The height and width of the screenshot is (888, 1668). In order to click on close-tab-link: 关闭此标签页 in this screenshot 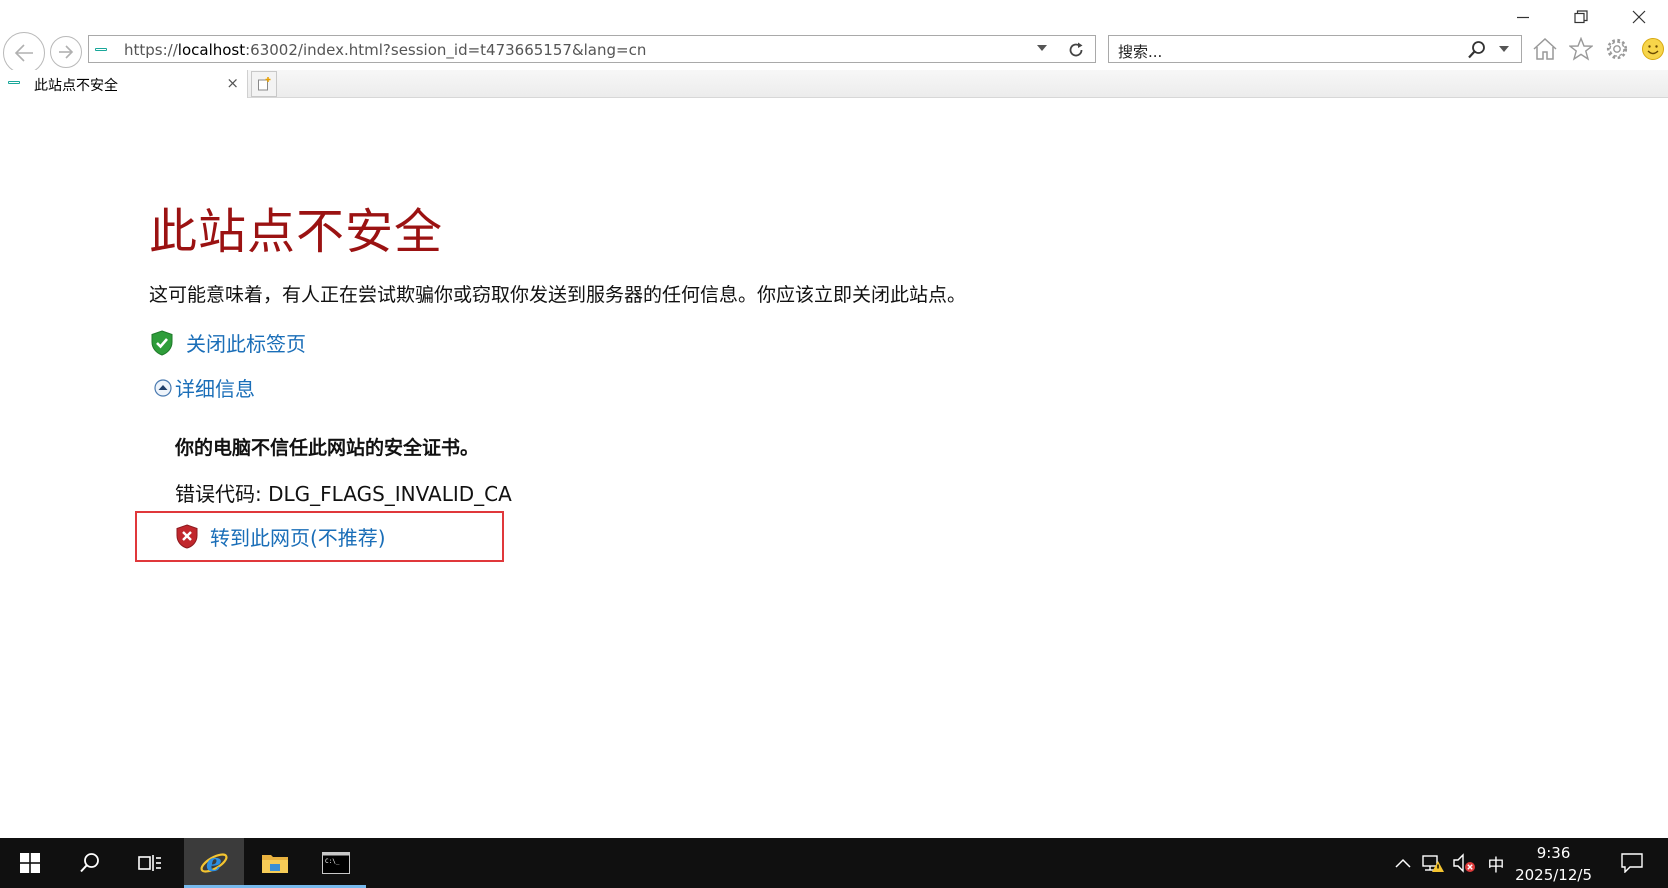, I will do `click(246, 342)`.